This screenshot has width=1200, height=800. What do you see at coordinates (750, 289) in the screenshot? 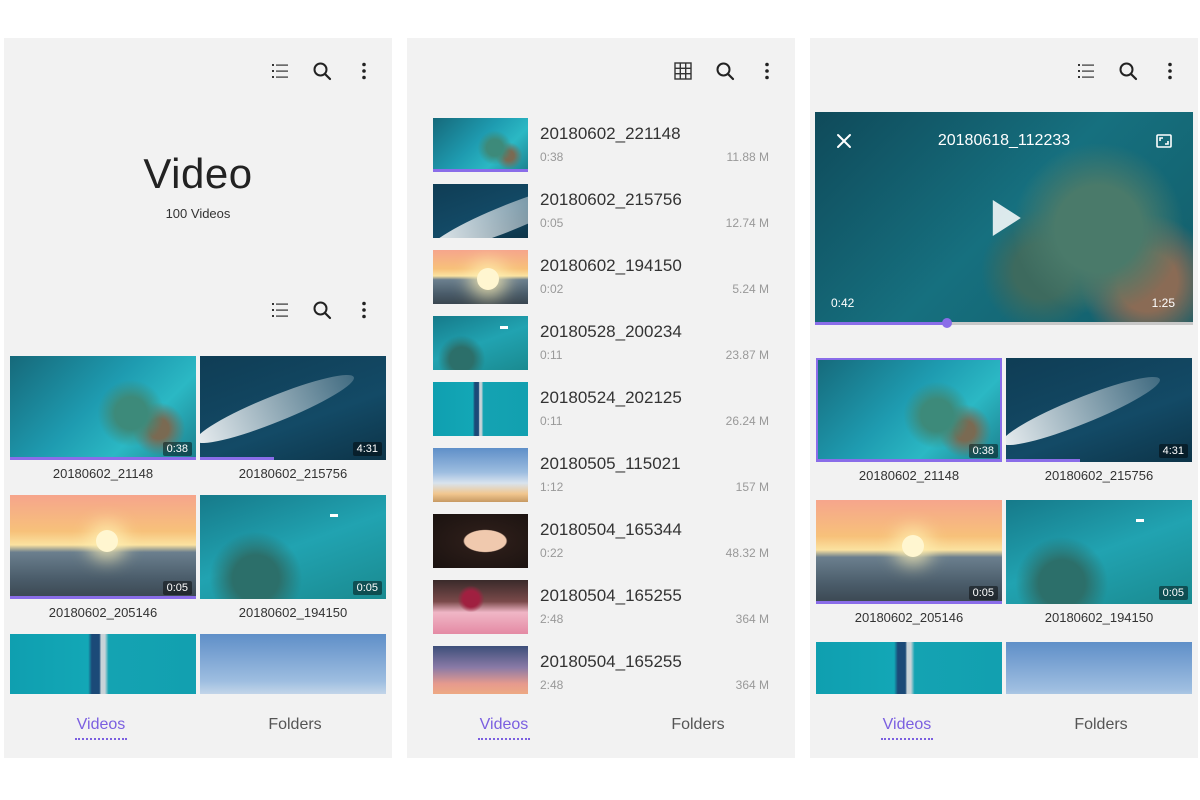
I see `file-size: 5.24 M` at bounding box center [750, 289].